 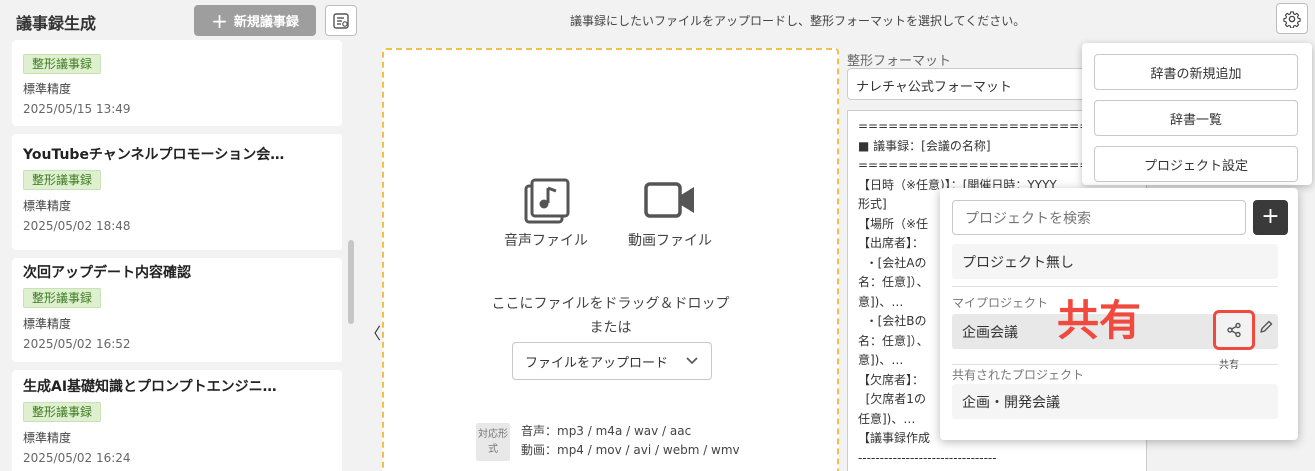 I want to click on video-file-label: 動画ファイル, so click(x=670, y=241).